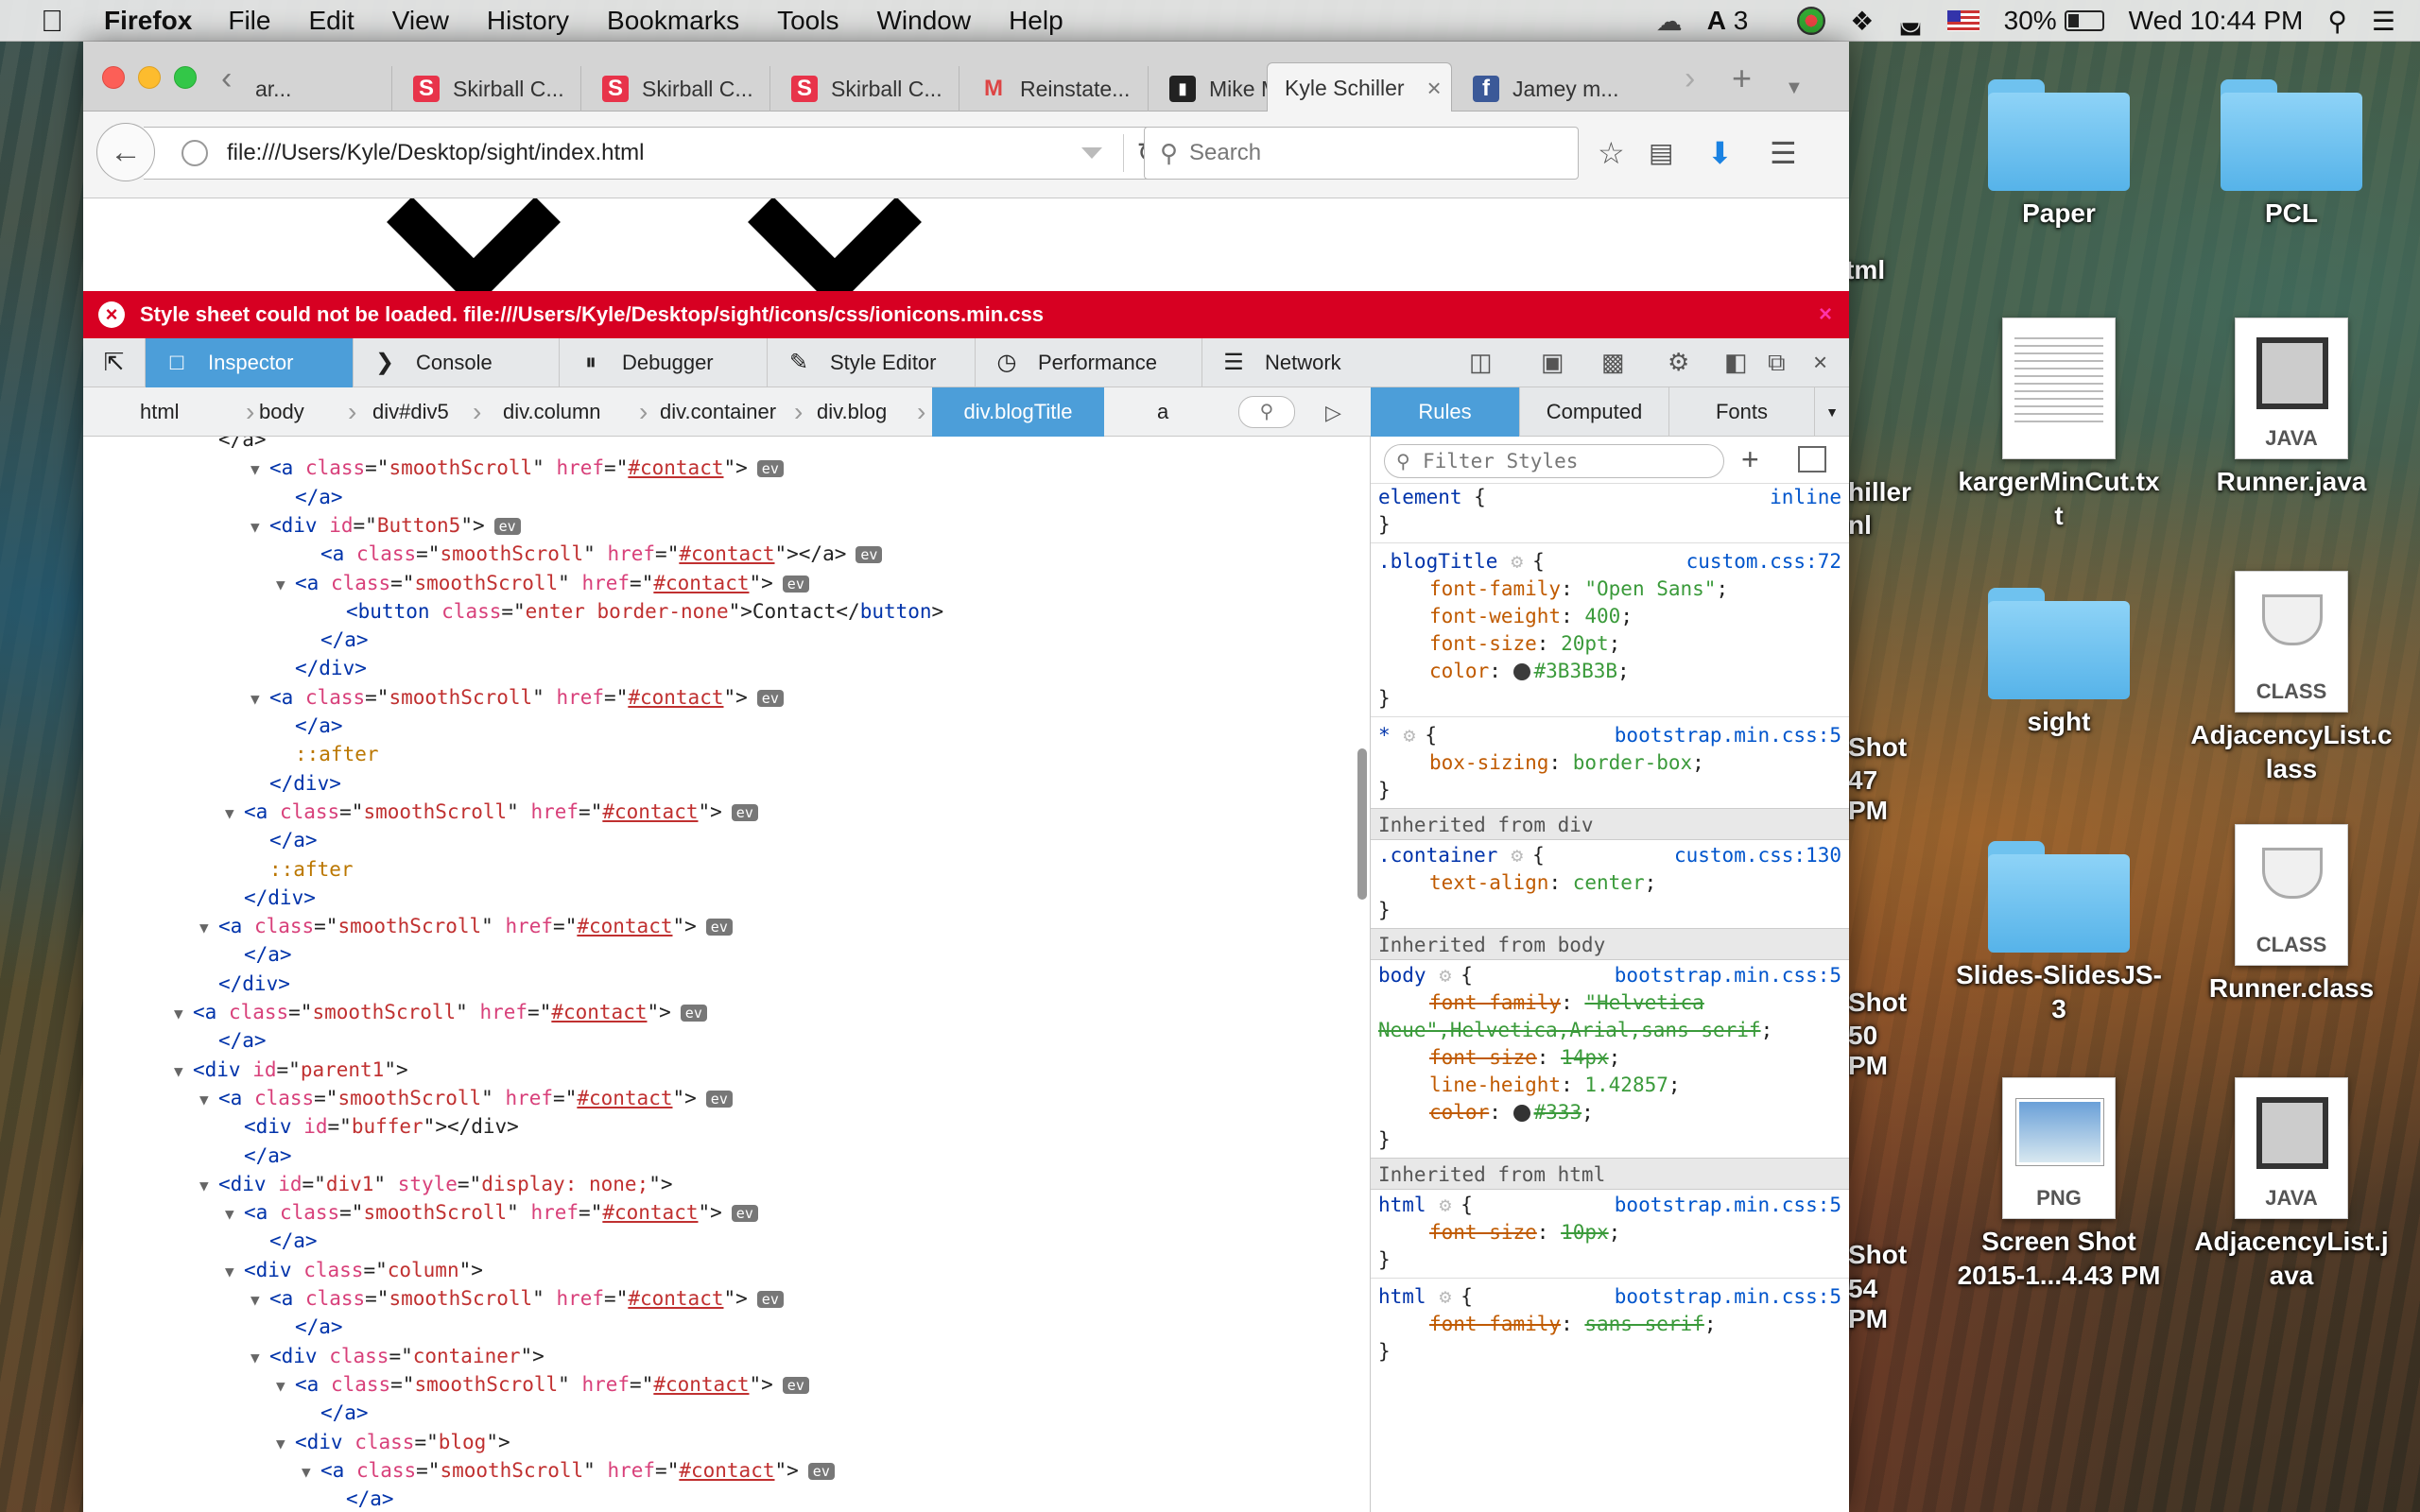 Image resolution: width=2420 pixels, height=1512 pixels. What do you see at coordinates (807, 21) in the screenshot?
I see `menu-tools: Tools` at bounding box center [807, 21].